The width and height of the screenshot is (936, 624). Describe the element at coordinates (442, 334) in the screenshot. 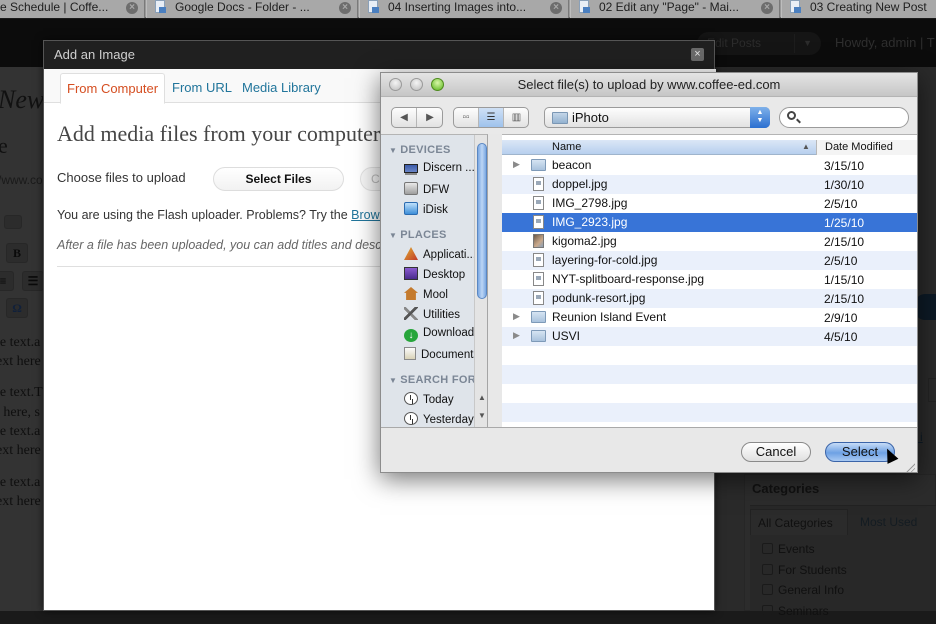

I see `sidebar-item-downloads: ↓Downloads` at that location.